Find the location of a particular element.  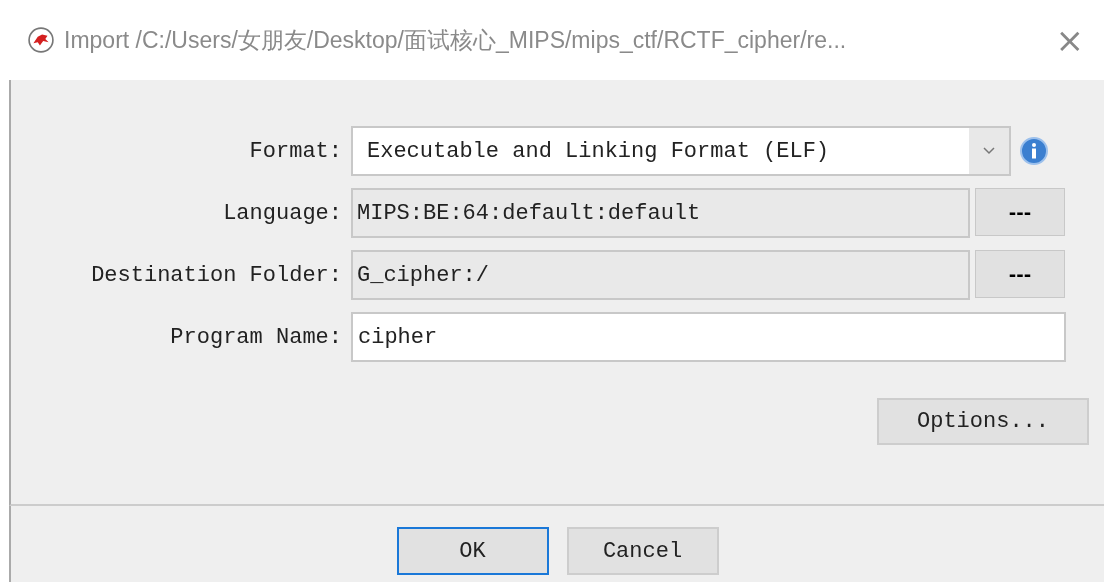

info-icon is located at coordinates (1034, 151).